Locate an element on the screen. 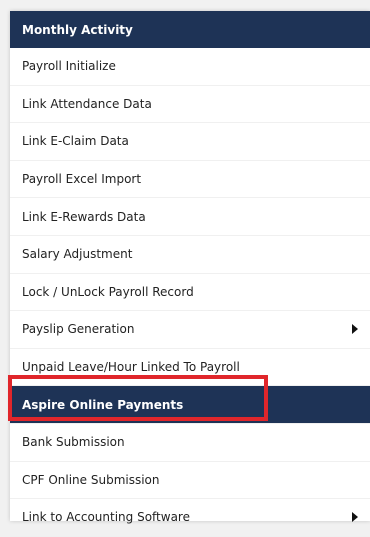 This screenshot has width=370, height=537. menu-item-bank-submission: Bank Submission is located at coordinates (190, 443).